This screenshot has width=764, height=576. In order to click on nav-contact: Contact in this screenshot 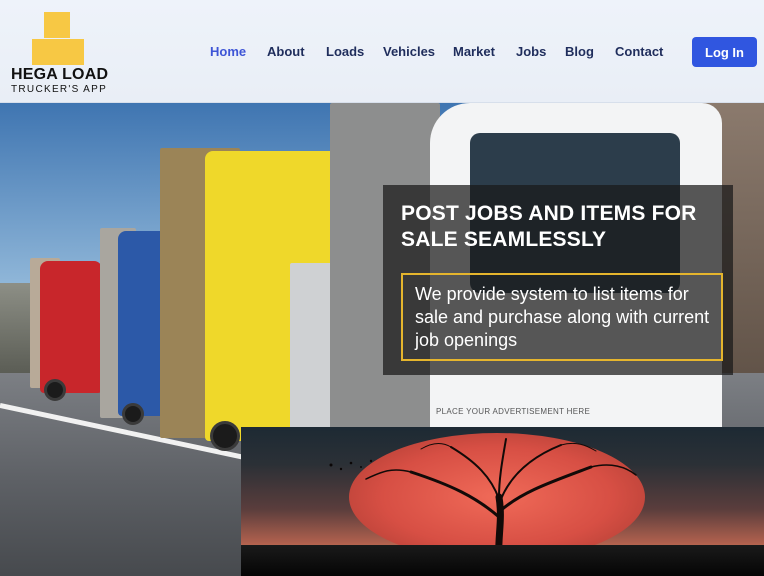, I will do `click(639, 51)`.